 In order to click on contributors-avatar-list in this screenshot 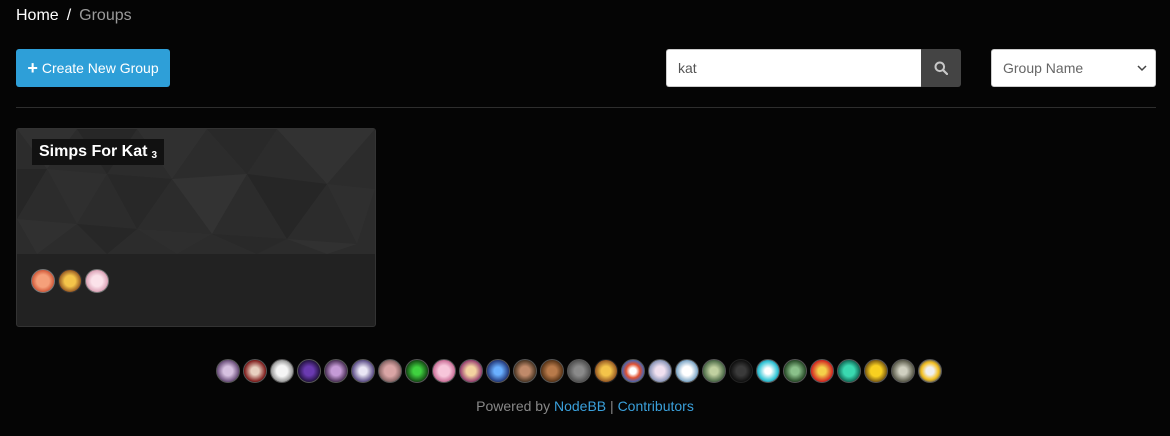, I will do `click(579, 371)`.